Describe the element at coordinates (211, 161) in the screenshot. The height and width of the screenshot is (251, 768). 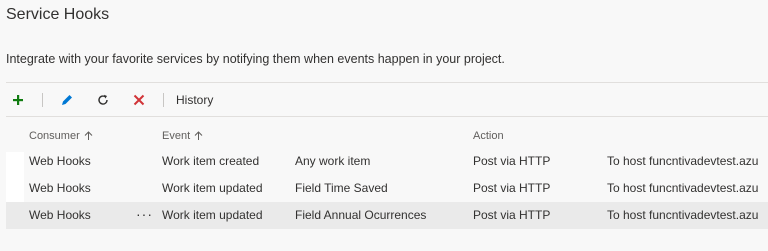
I see `cell-event: Work item created` at that location.